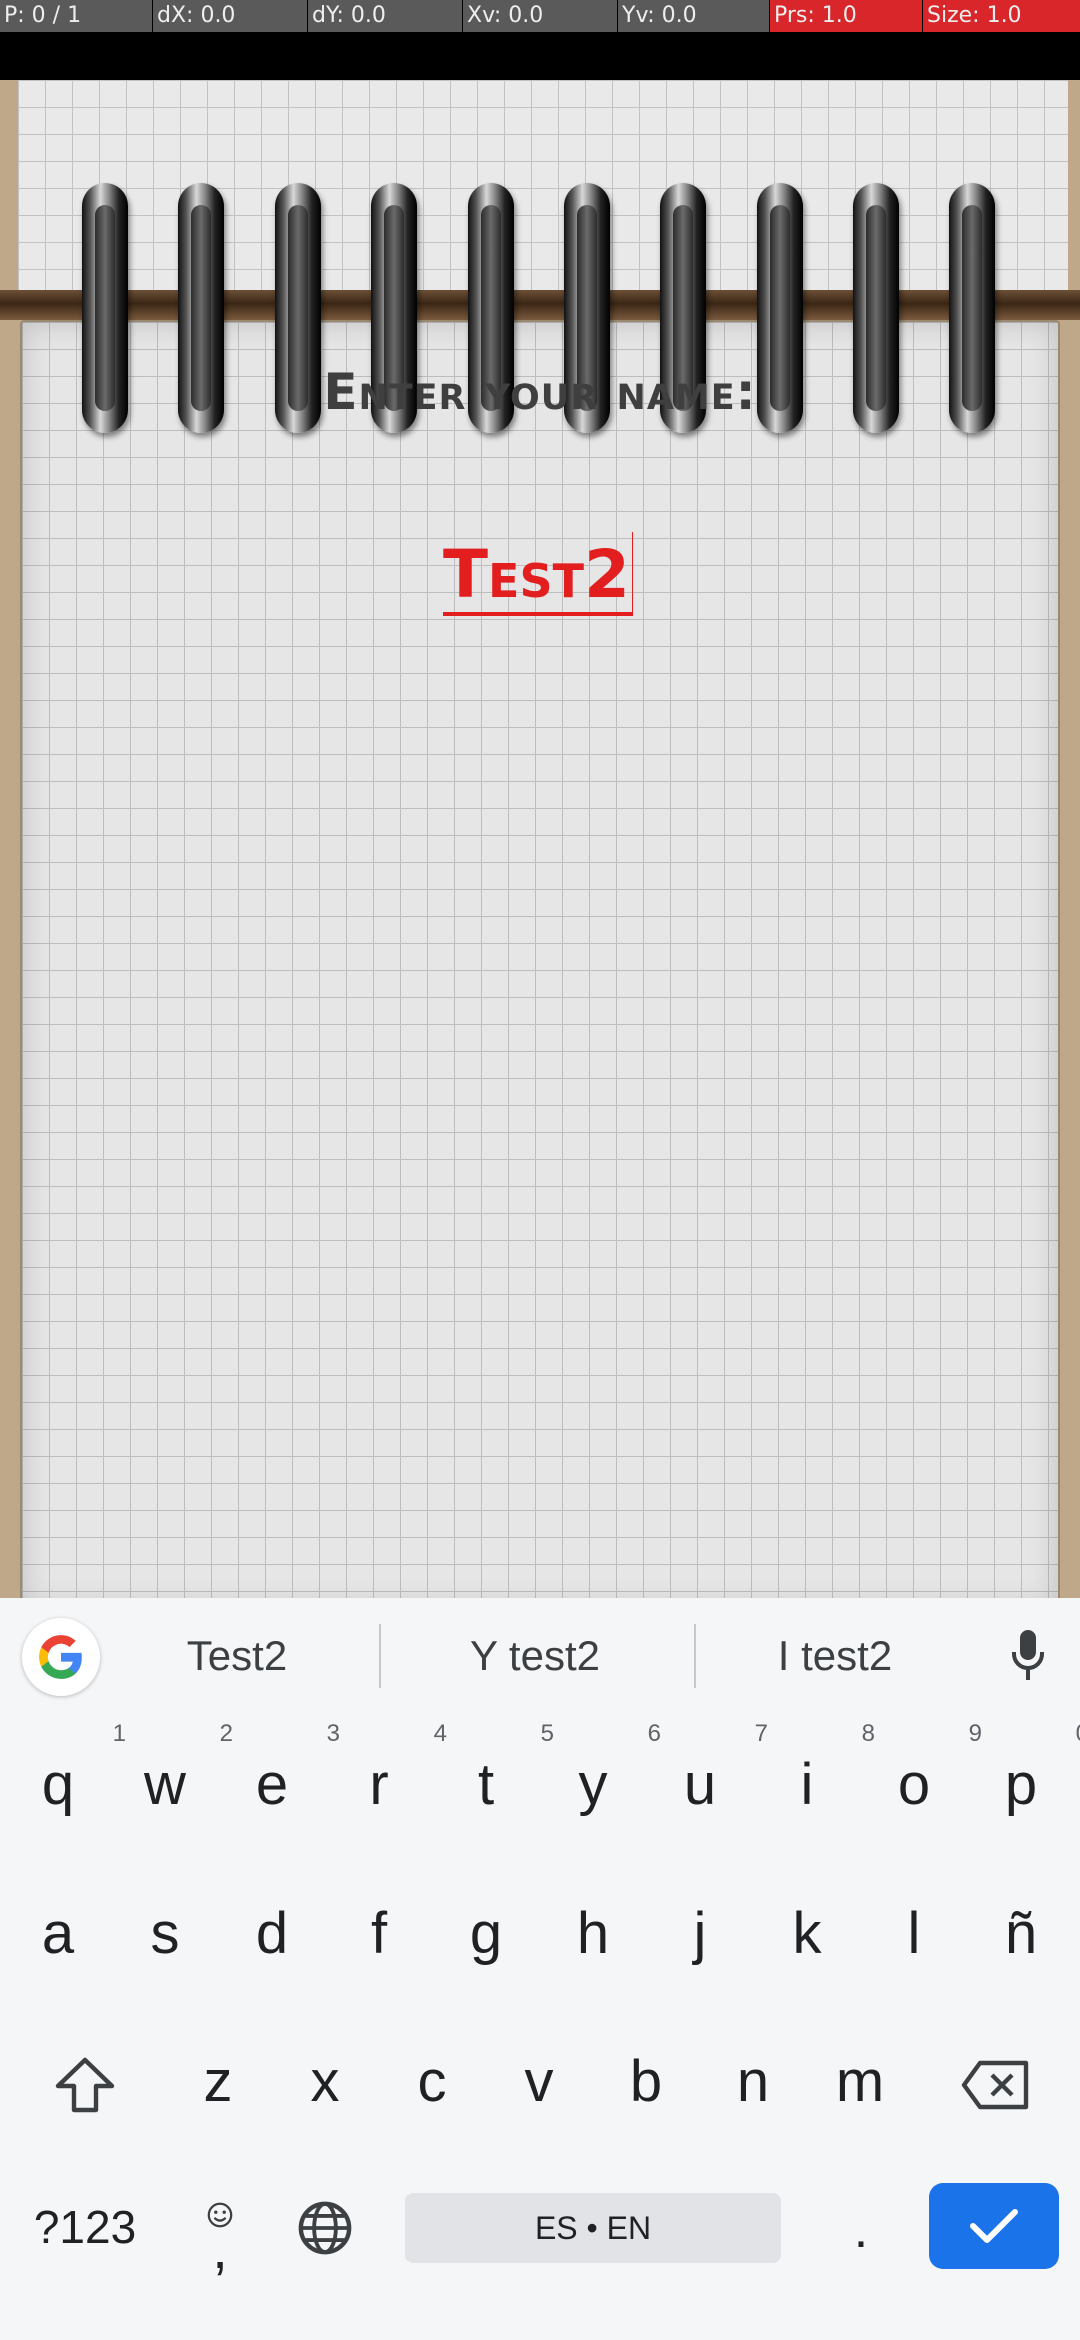  What do you see at coordinates (379, 1784) in the screenshot?
I see `key-label: r` at bounding box center [379, 1784].